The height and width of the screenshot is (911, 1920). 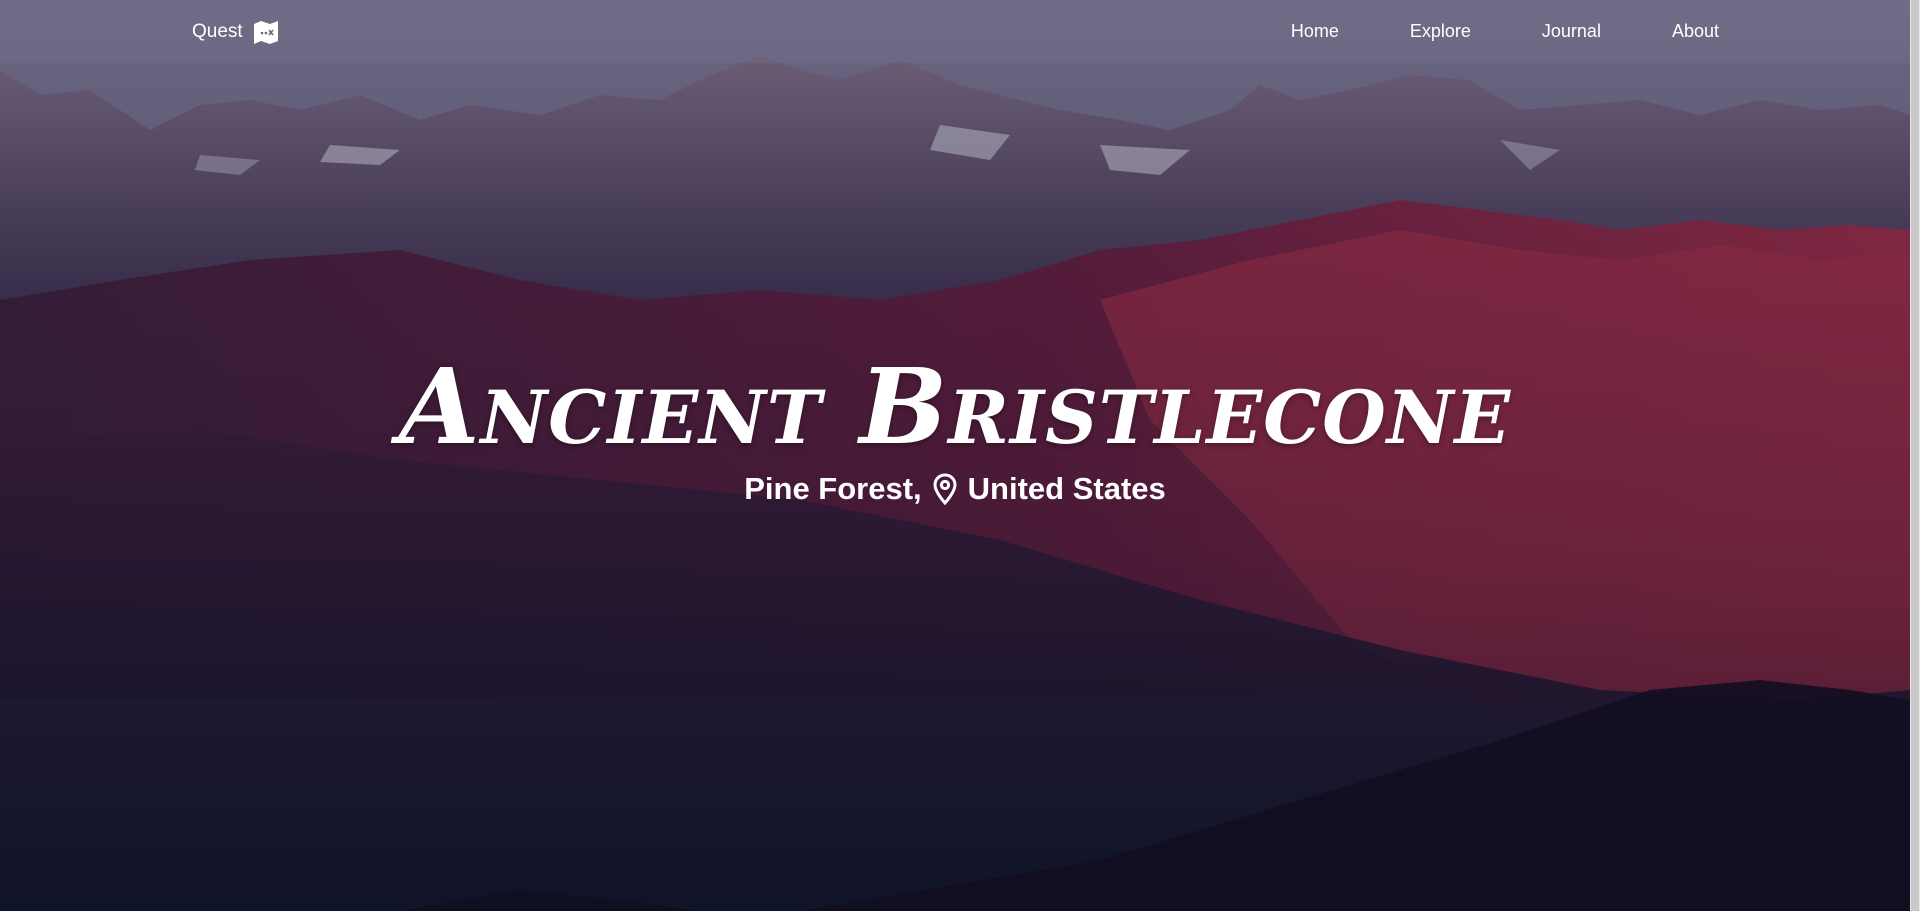 I want to click on brand-name: Quest, so click(x=217, y=31).